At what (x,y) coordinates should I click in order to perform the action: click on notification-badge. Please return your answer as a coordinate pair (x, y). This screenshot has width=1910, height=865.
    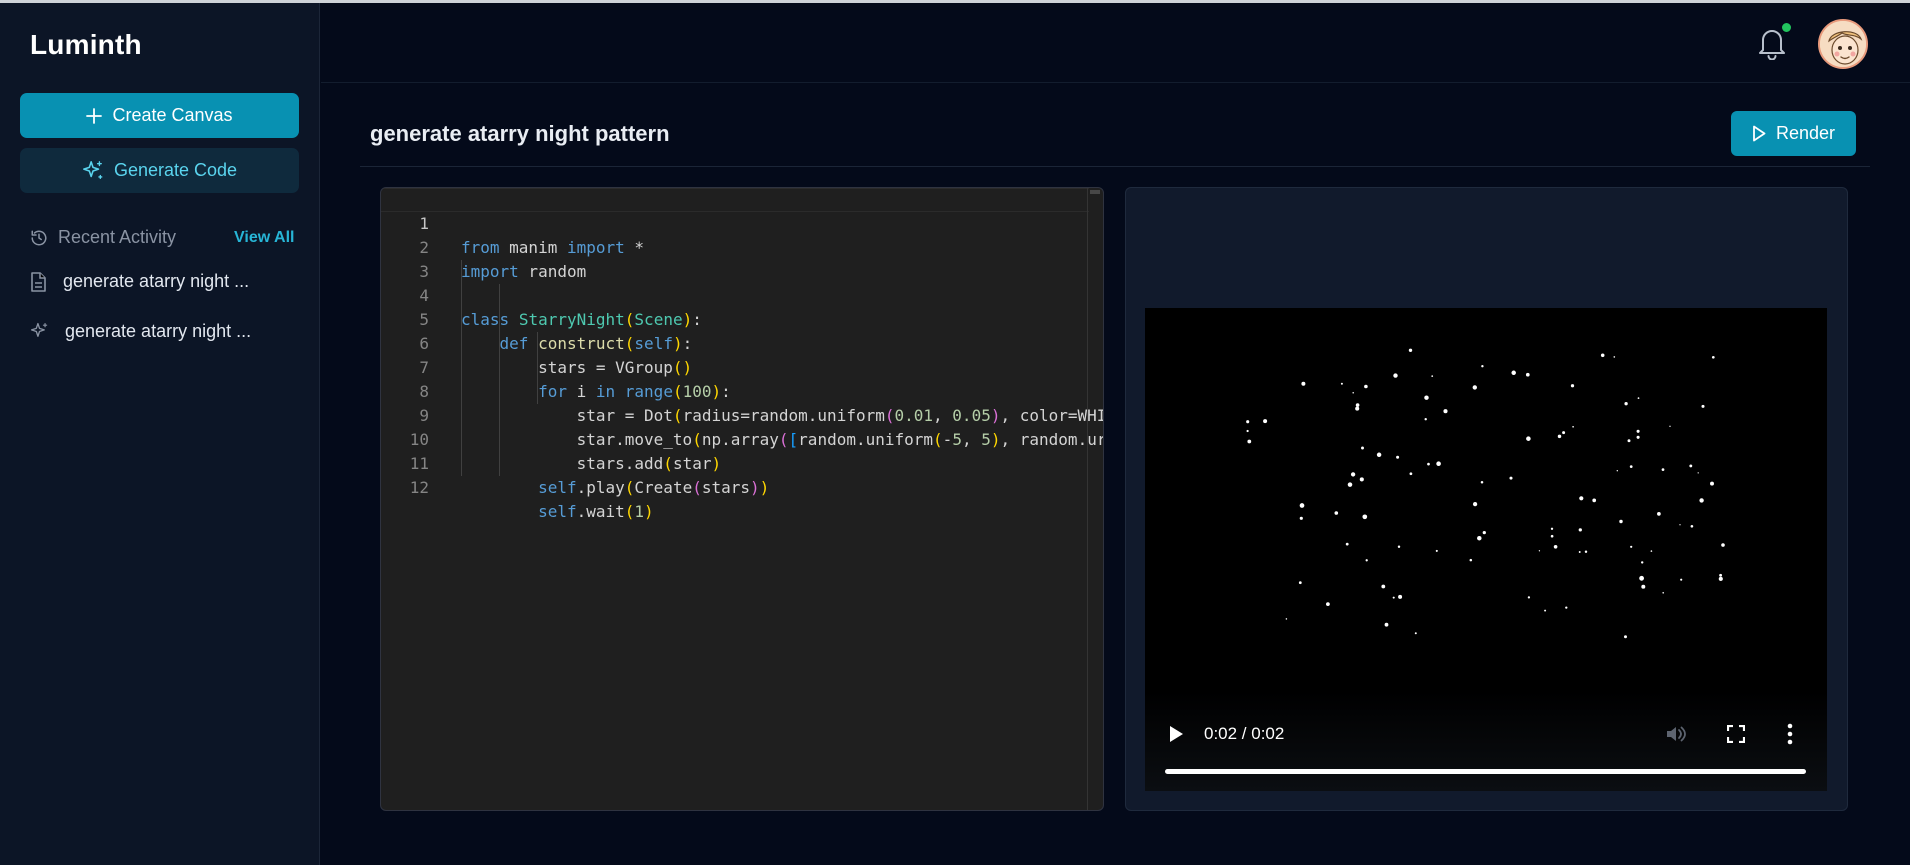
    Looking at the image, I should click on (1786, 27).